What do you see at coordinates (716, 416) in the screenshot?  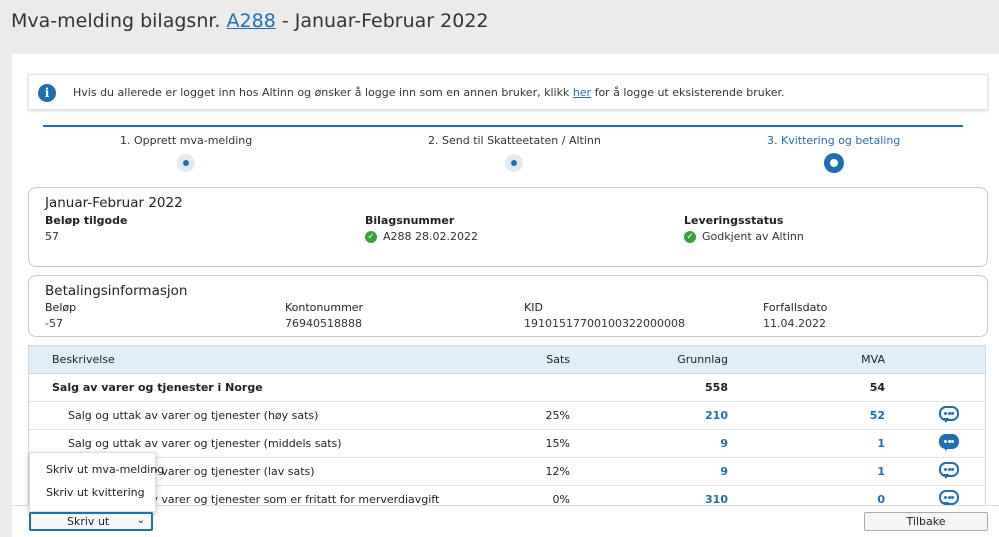 I see `row-grunnlag-link: 210` at bounding box center [716, 416].